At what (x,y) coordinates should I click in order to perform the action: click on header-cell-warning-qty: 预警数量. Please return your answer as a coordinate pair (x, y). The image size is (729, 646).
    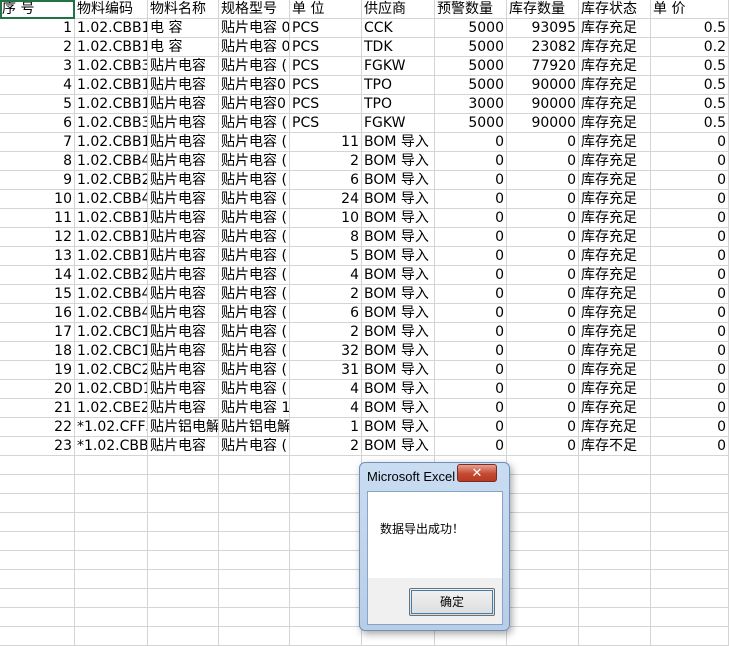
    Looking at the image, I should click on (471, 9).